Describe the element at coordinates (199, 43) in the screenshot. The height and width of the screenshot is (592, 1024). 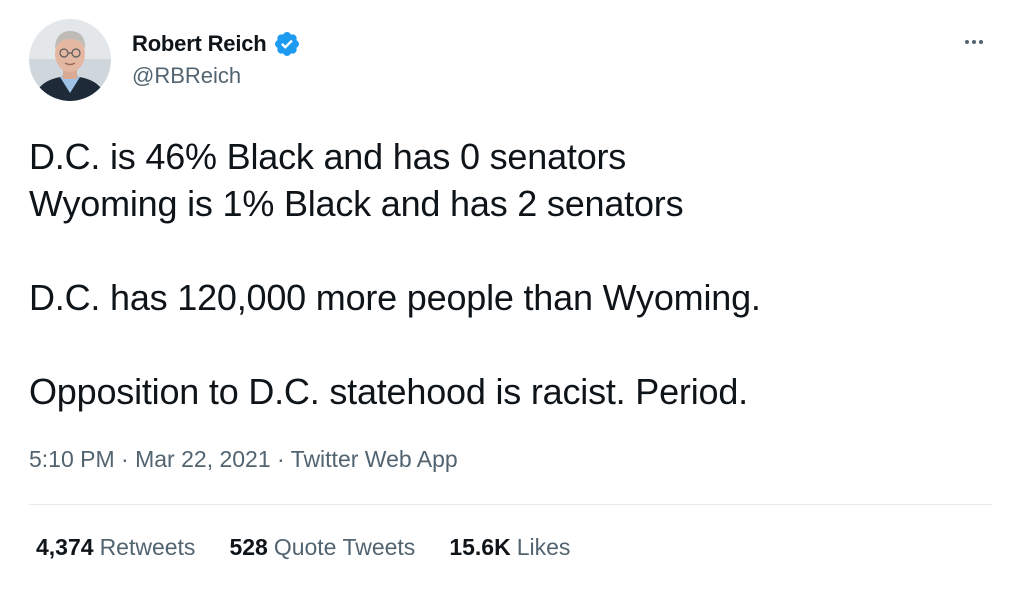
I see `author-display-name: Robert Reich` at that location.